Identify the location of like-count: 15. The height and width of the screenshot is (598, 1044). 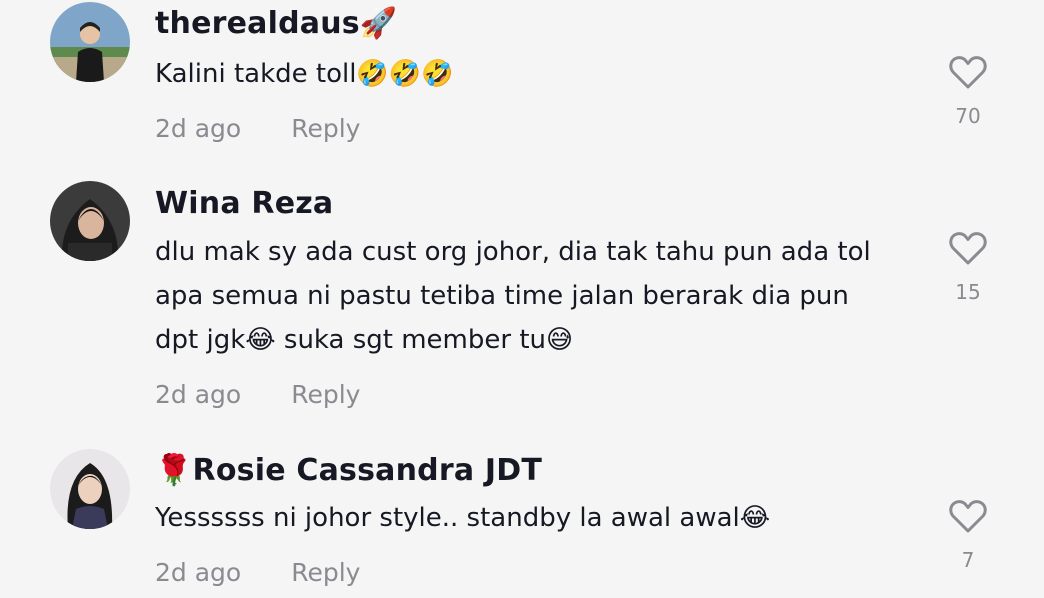
(968, 292).